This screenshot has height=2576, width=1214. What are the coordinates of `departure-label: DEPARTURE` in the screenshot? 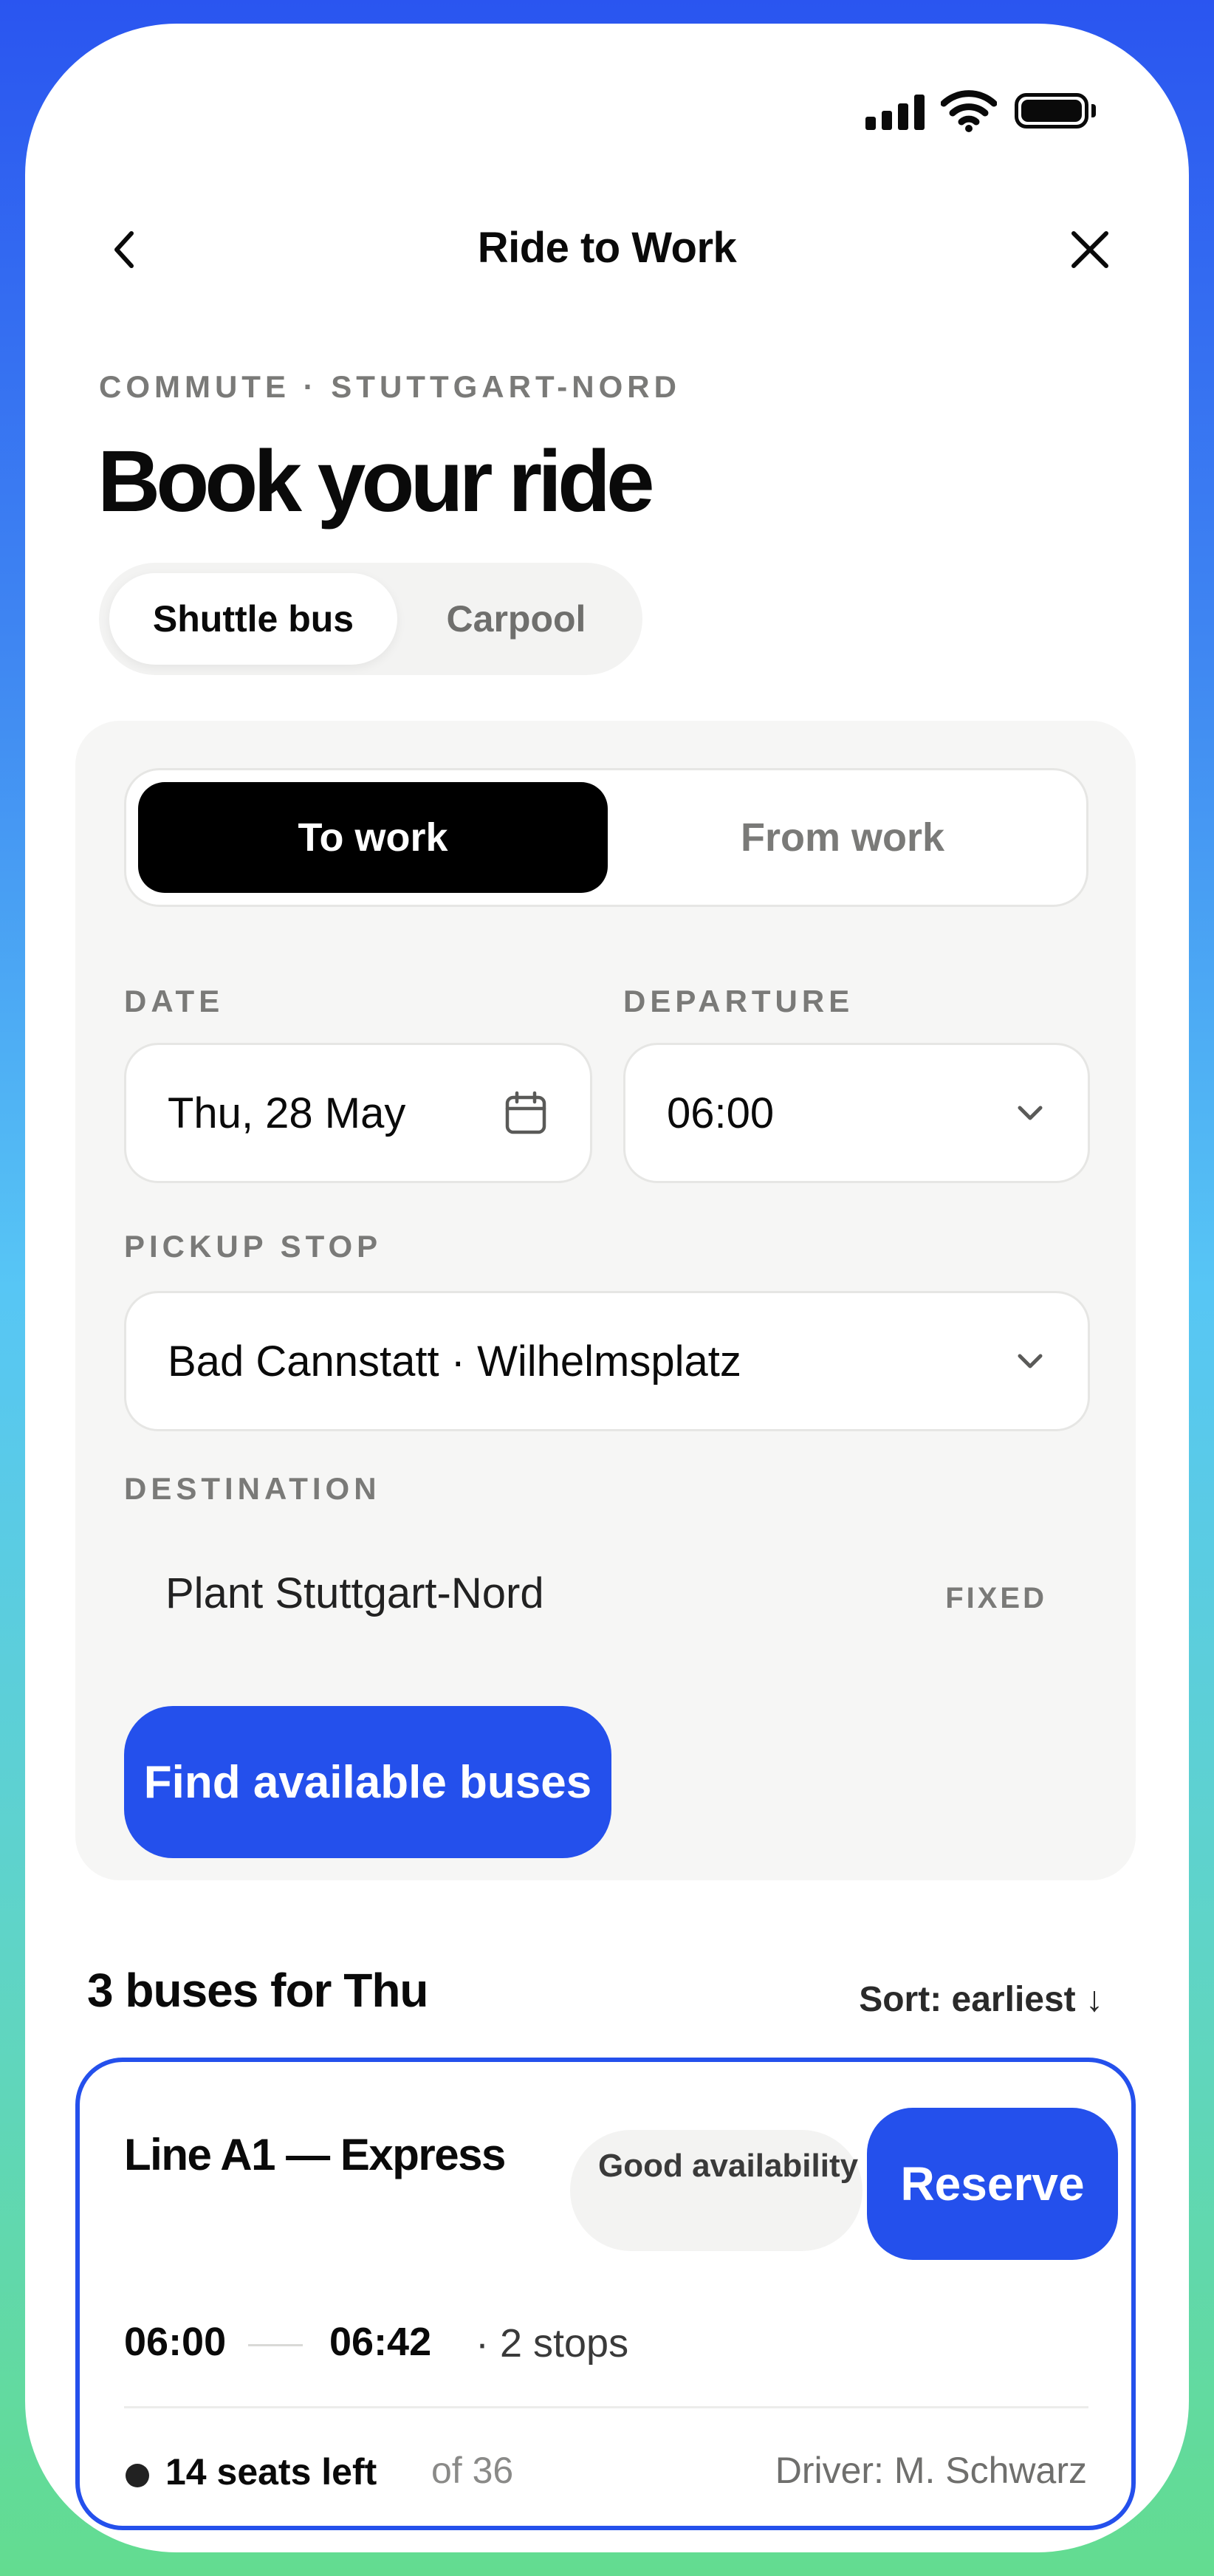 It's located at (738, 1001).